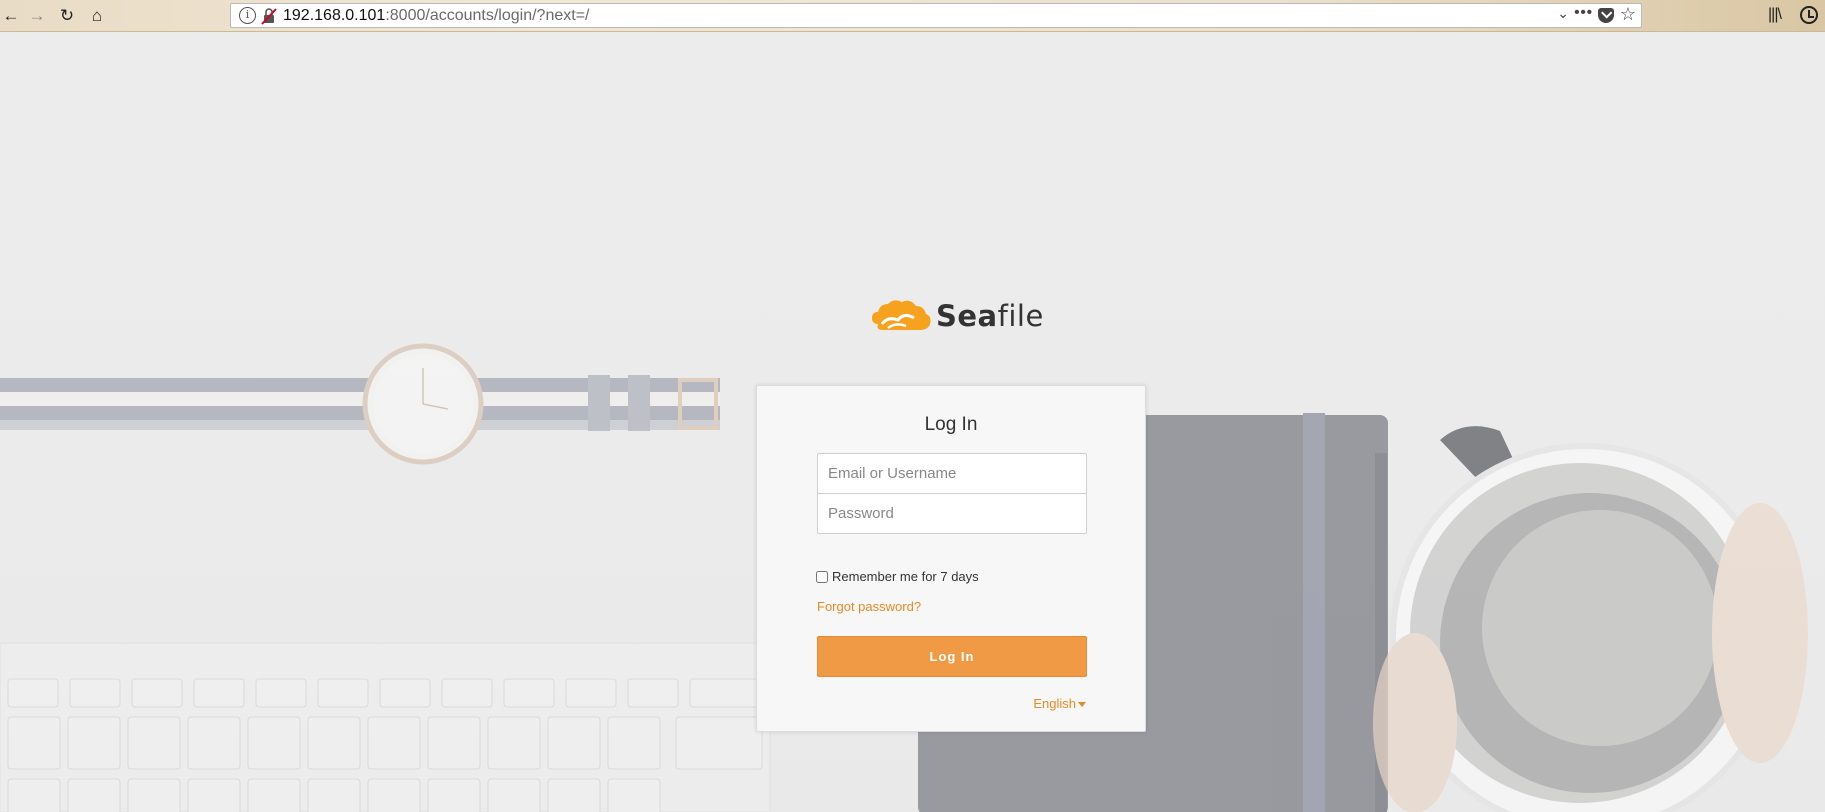 The image size is (1825, 812). I want to click on url-host: 192.168.0.101, so click(334, 15).